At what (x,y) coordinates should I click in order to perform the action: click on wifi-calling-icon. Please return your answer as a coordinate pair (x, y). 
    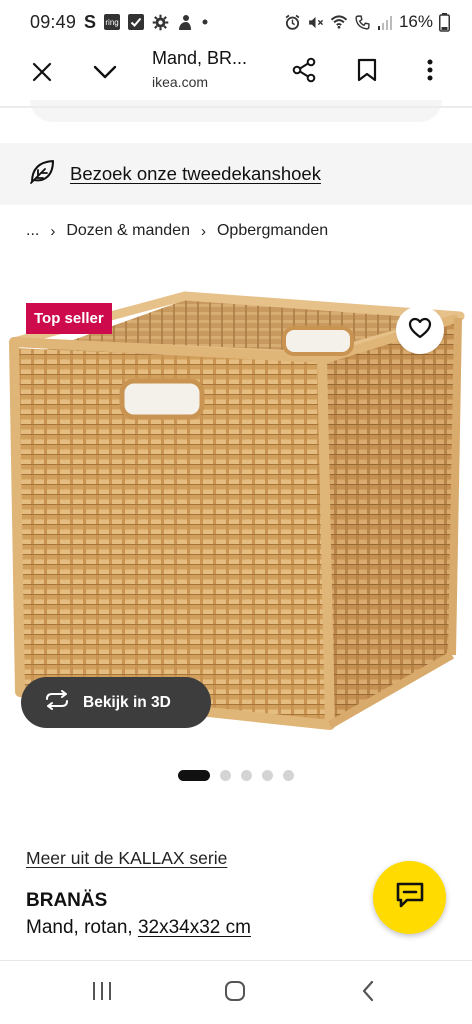
    Looking at the image, I should click on (362, 22).